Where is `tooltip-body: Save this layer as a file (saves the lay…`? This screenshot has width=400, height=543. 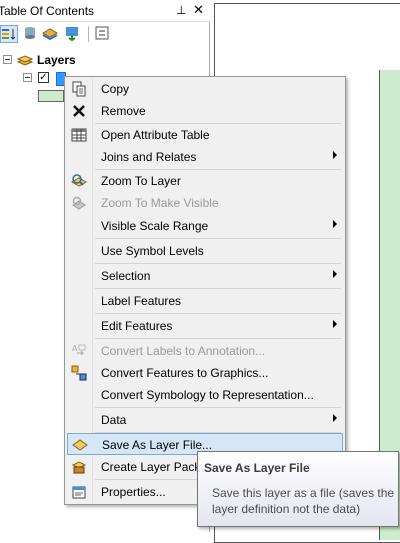
tooltip-body: Save this layer as a file (saves the lay… is located at coordinates (303, 501).